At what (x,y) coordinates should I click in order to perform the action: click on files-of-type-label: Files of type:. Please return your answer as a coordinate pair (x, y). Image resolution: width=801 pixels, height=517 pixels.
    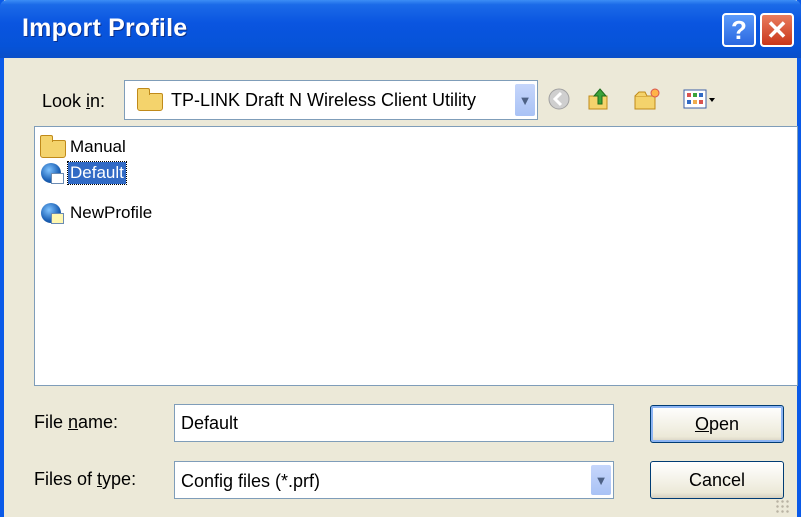
    Looking at the image, I should click on (85, 479).